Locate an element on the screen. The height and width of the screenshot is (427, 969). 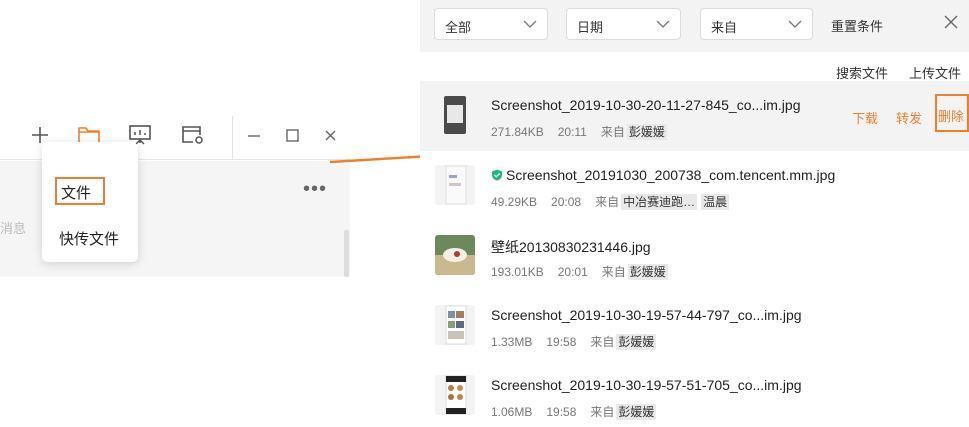
forward-button: 转发 is located at coordinates (909, 117).